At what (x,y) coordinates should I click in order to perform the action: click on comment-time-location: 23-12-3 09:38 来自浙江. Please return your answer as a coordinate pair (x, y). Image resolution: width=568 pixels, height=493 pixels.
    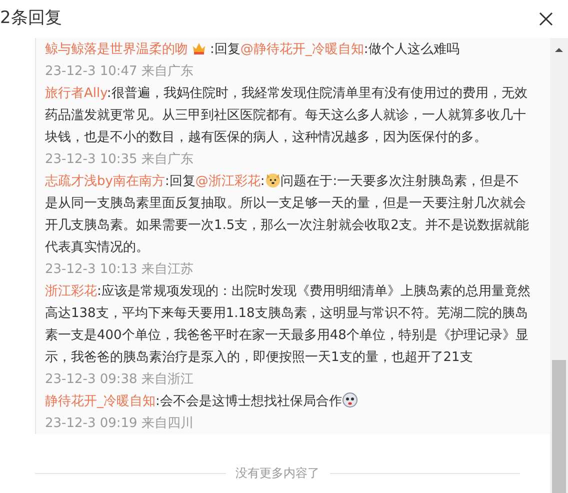
    Looking at the image, I should click on (119, 380).